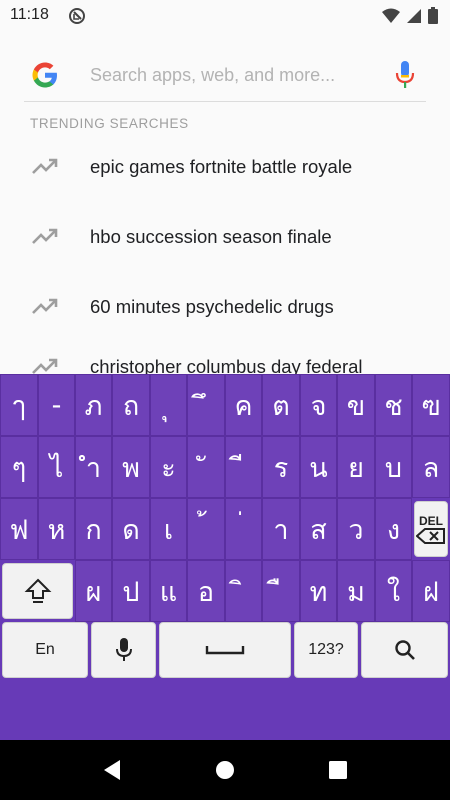 This screenshot has height=800, width=450. What do you see at coordinates (318, 529) in the screenshot?
I see `key: ส` at bounding box center [318, 529].